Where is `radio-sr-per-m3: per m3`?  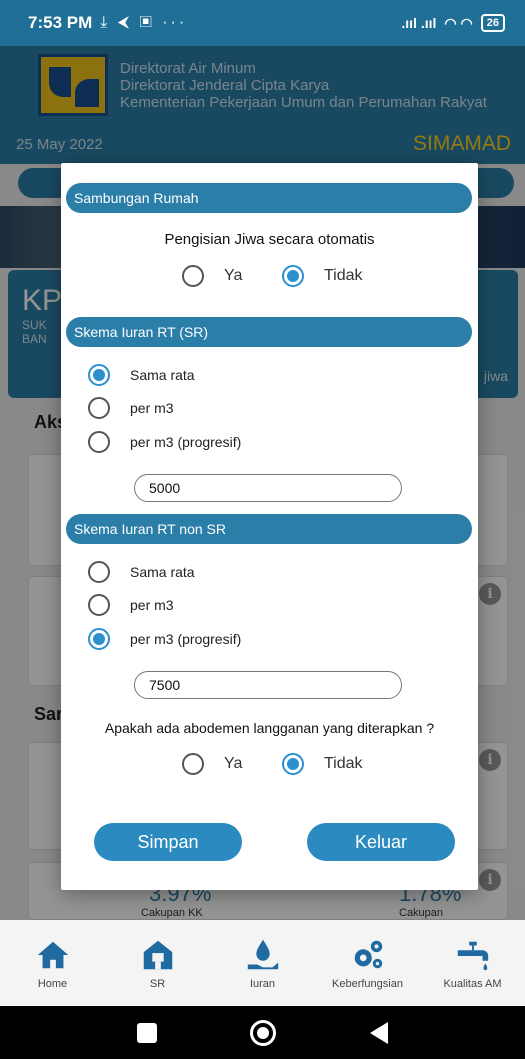
radio-sr-per-m3: per m3 is located at coordinates (131, 408).